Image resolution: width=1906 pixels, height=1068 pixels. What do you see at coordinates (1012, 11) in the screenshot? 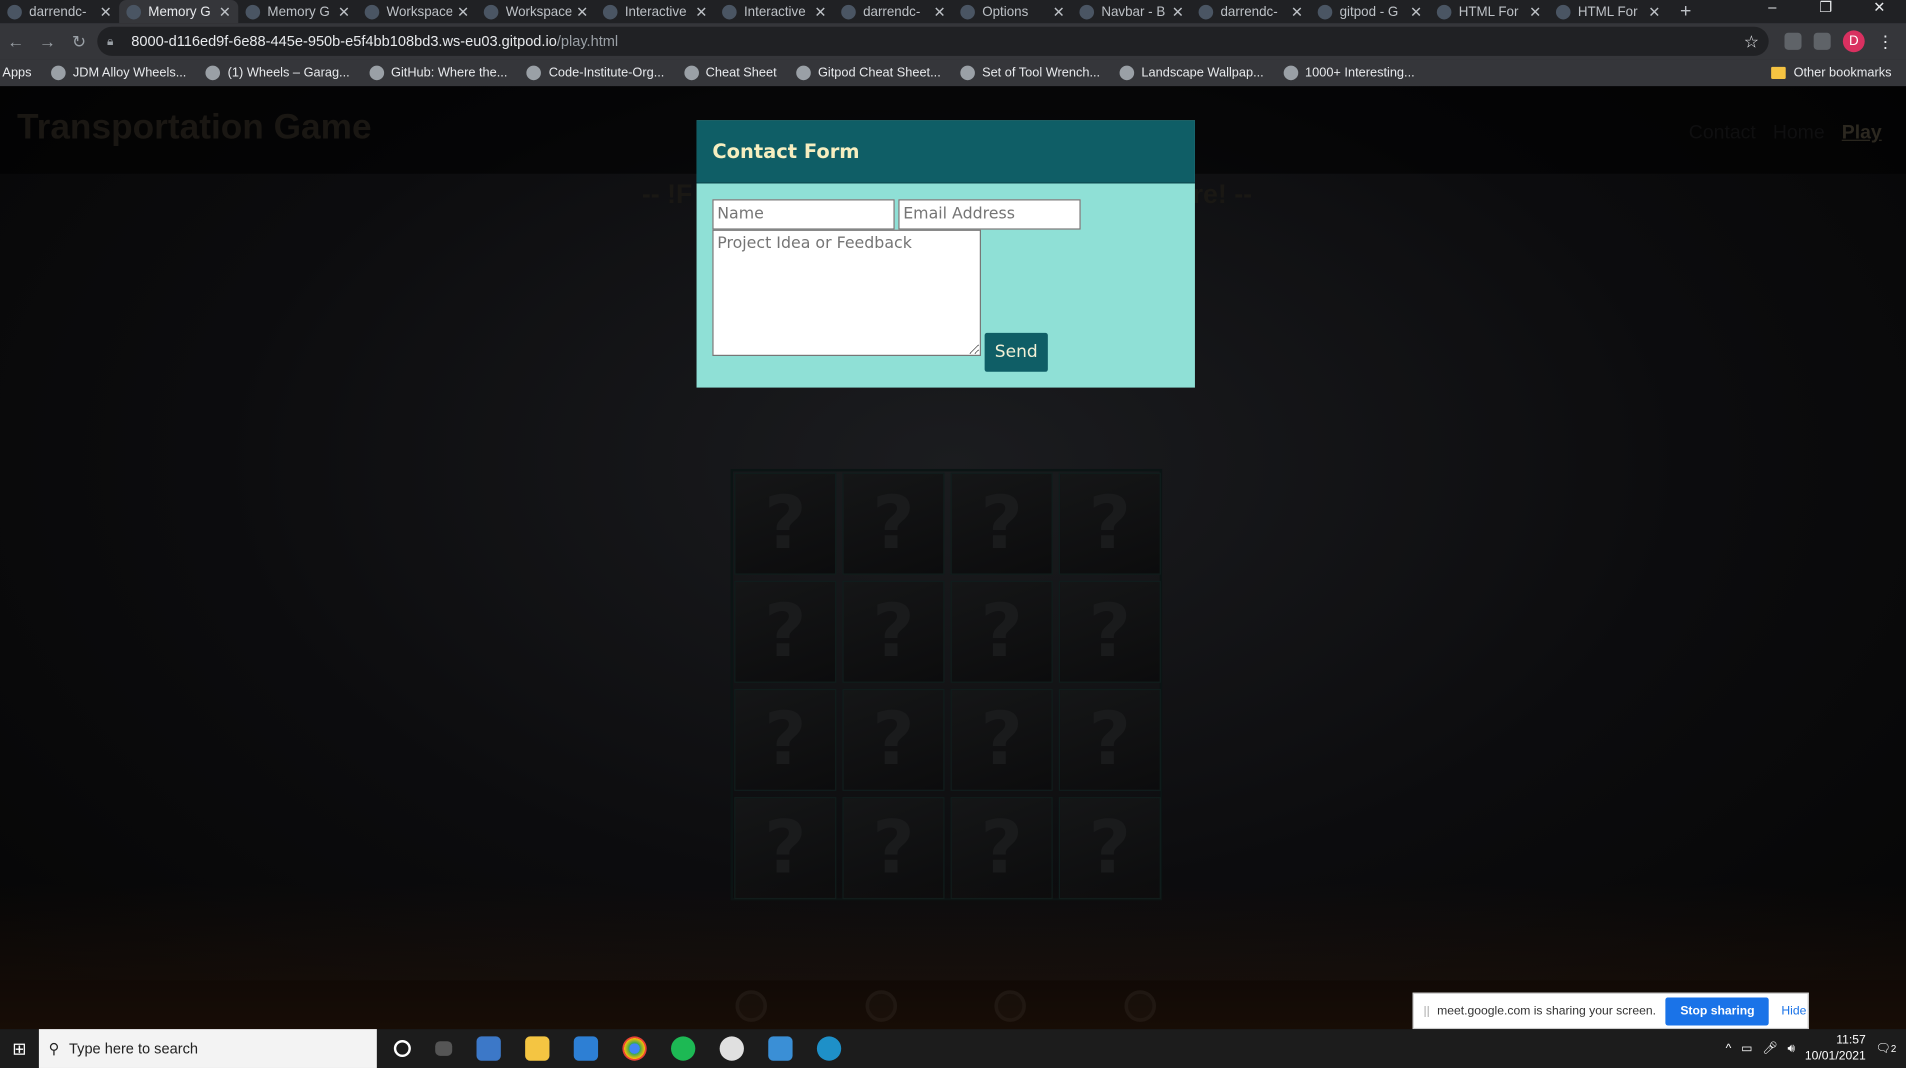
I see `browser-tab: Options ✕` at bounding box center [1012, 11].